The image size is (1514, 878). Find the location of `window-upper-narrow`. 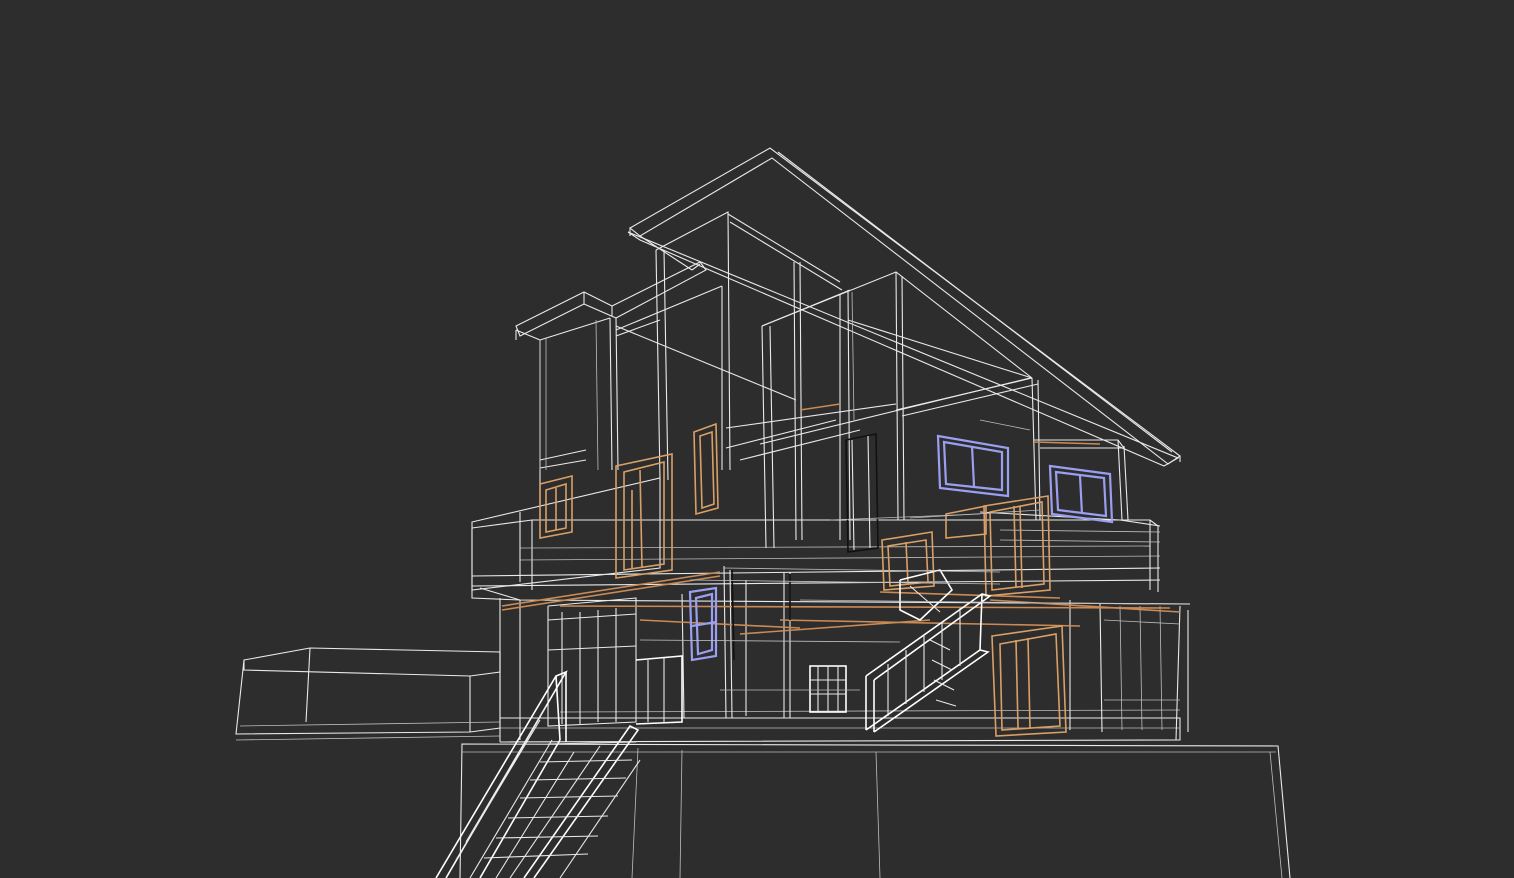

window-upper-narrow is located at coordinates (706, 469).